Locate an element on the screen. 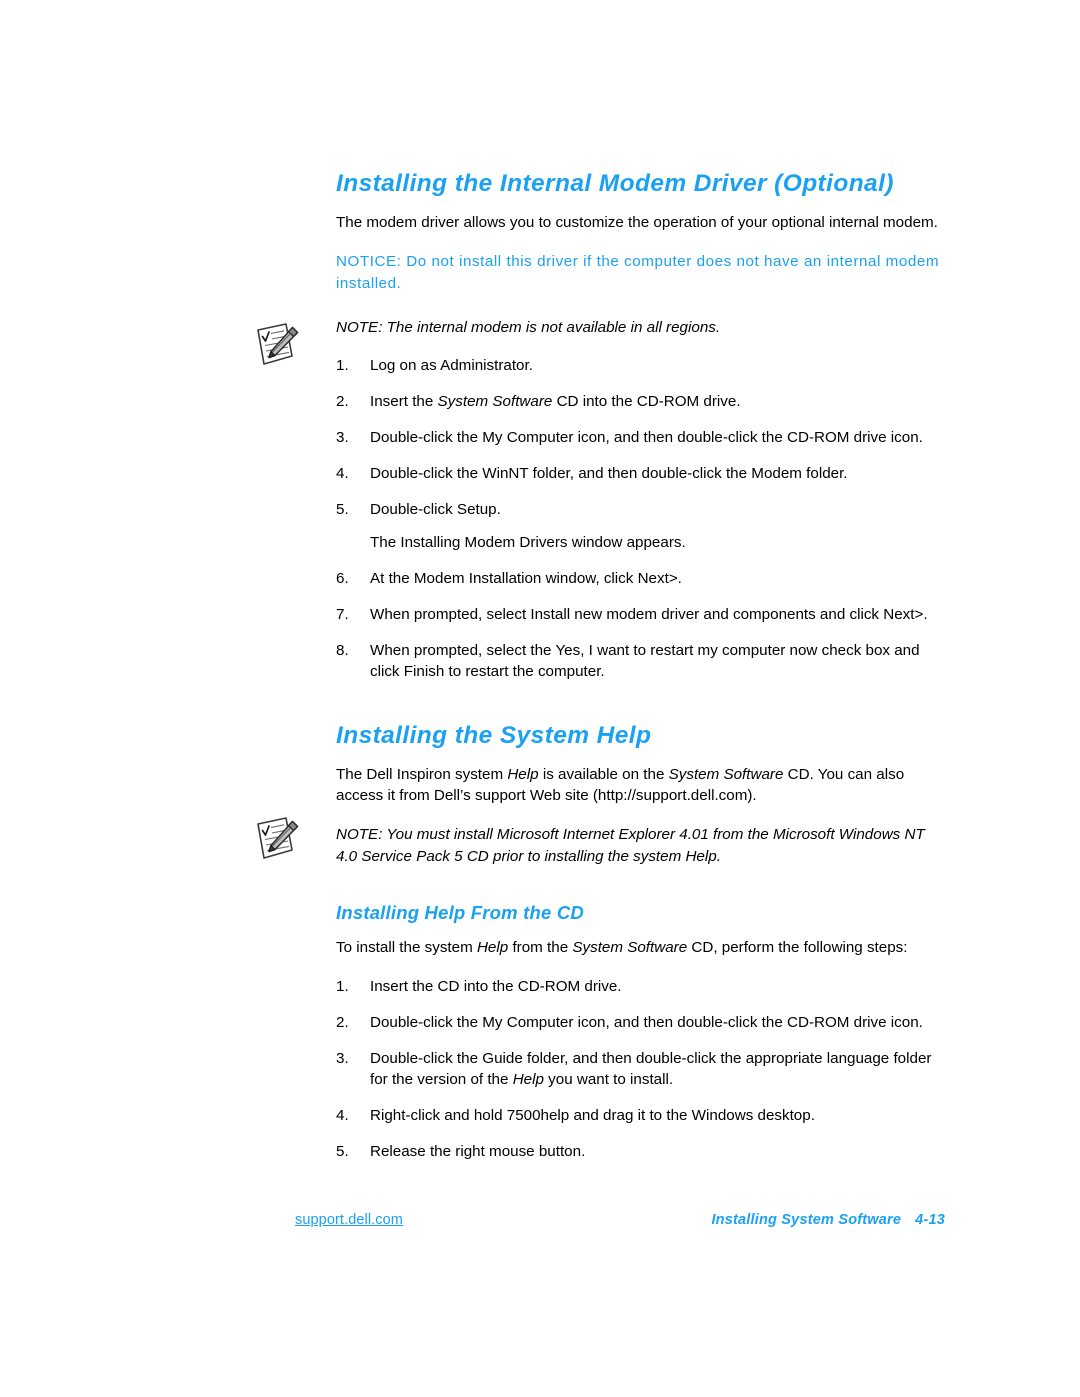  sub-intro-mid: from the is located at coordinates (540, 947).